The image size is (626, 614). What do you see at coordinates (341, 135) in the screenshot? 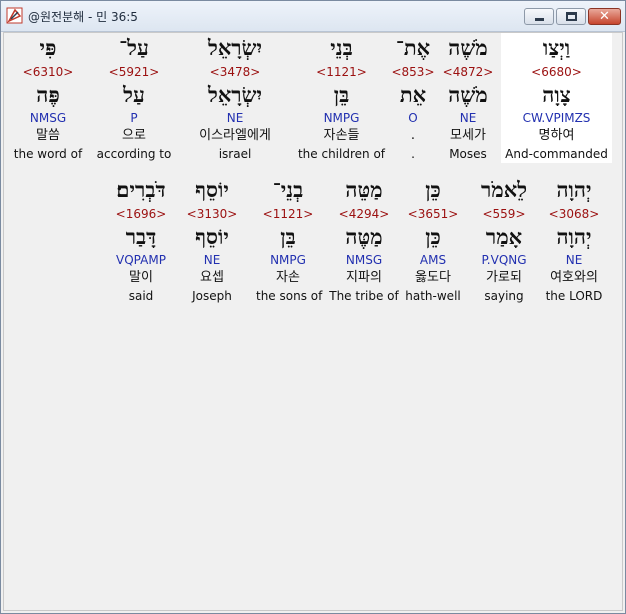
I see `korean-gloss: 자손들` at bounding box center [341, 135].